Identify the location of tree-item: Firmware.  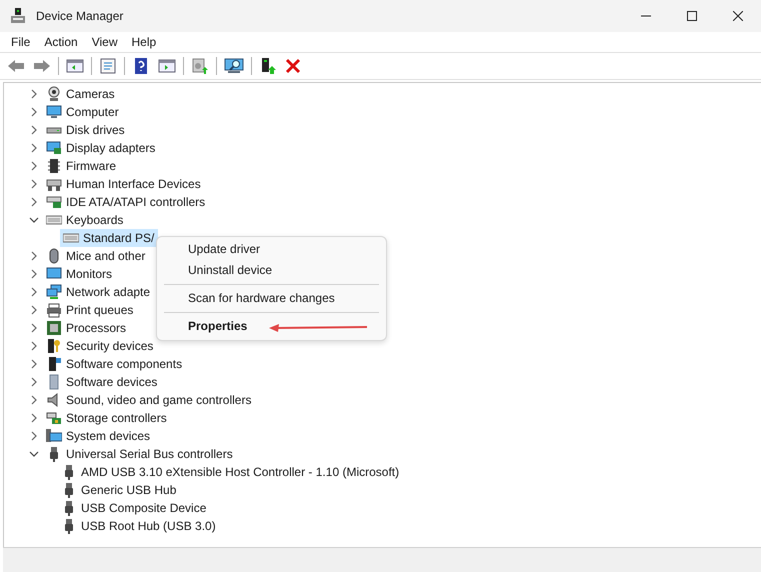
(91, 166).